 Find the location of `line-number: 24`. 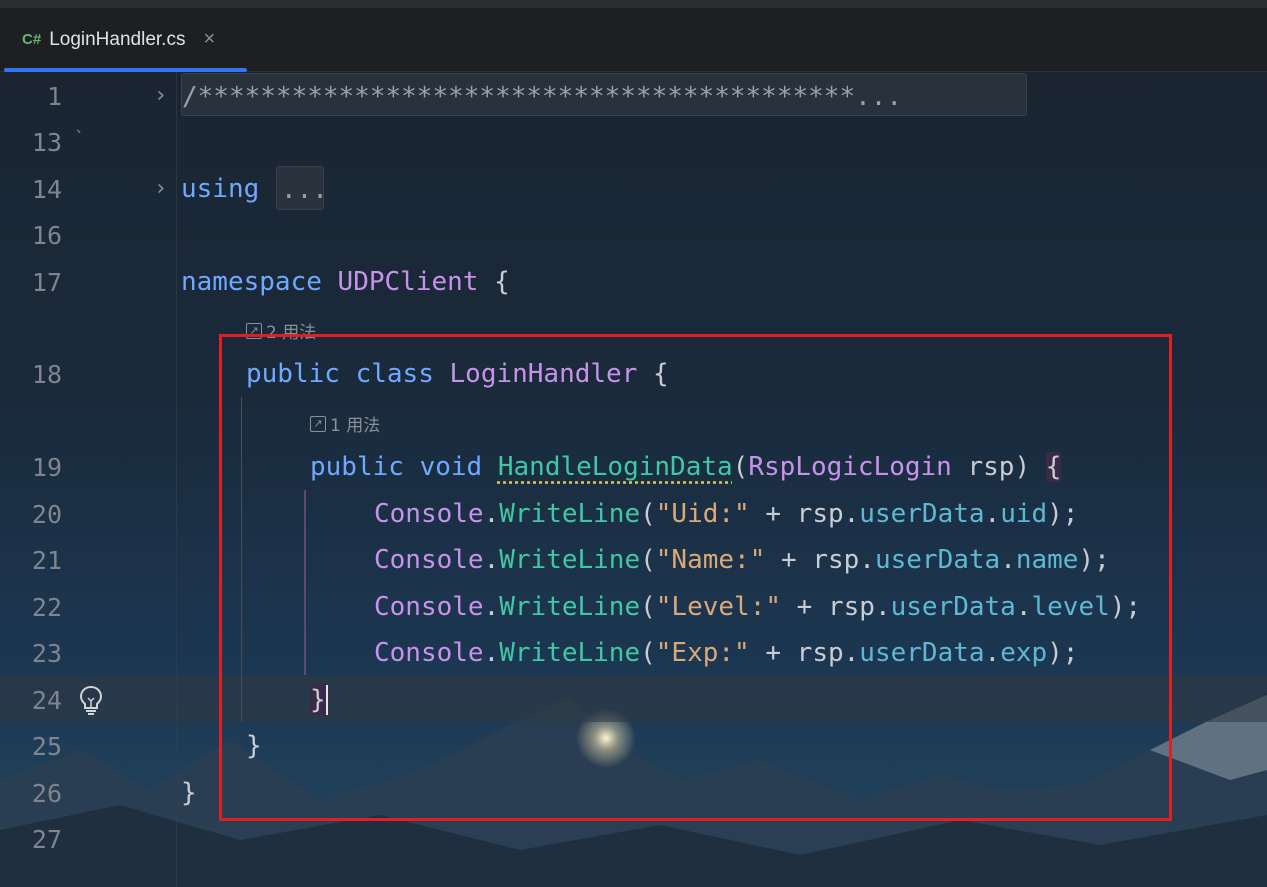

line-number: 24 is located at coordinates (46, 700).